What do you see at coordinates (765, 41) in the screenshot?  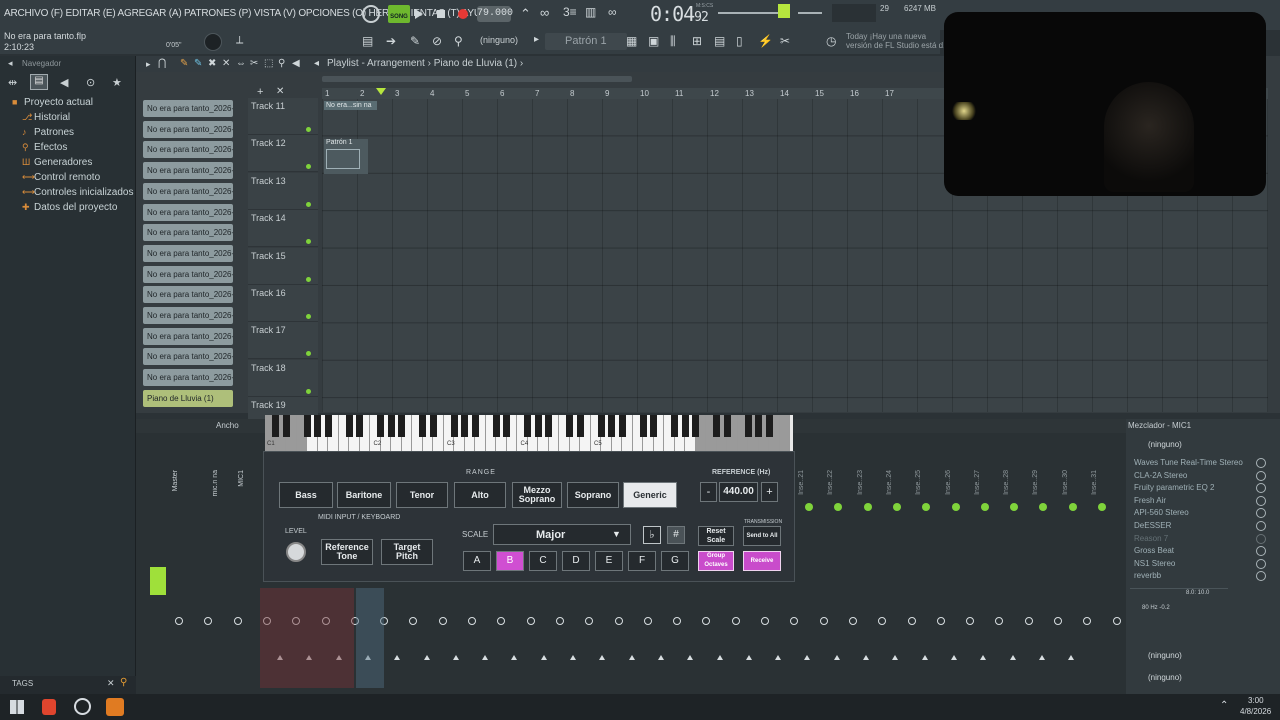 I see `plug-icon: ⚡` at bounding box center [765, 41].